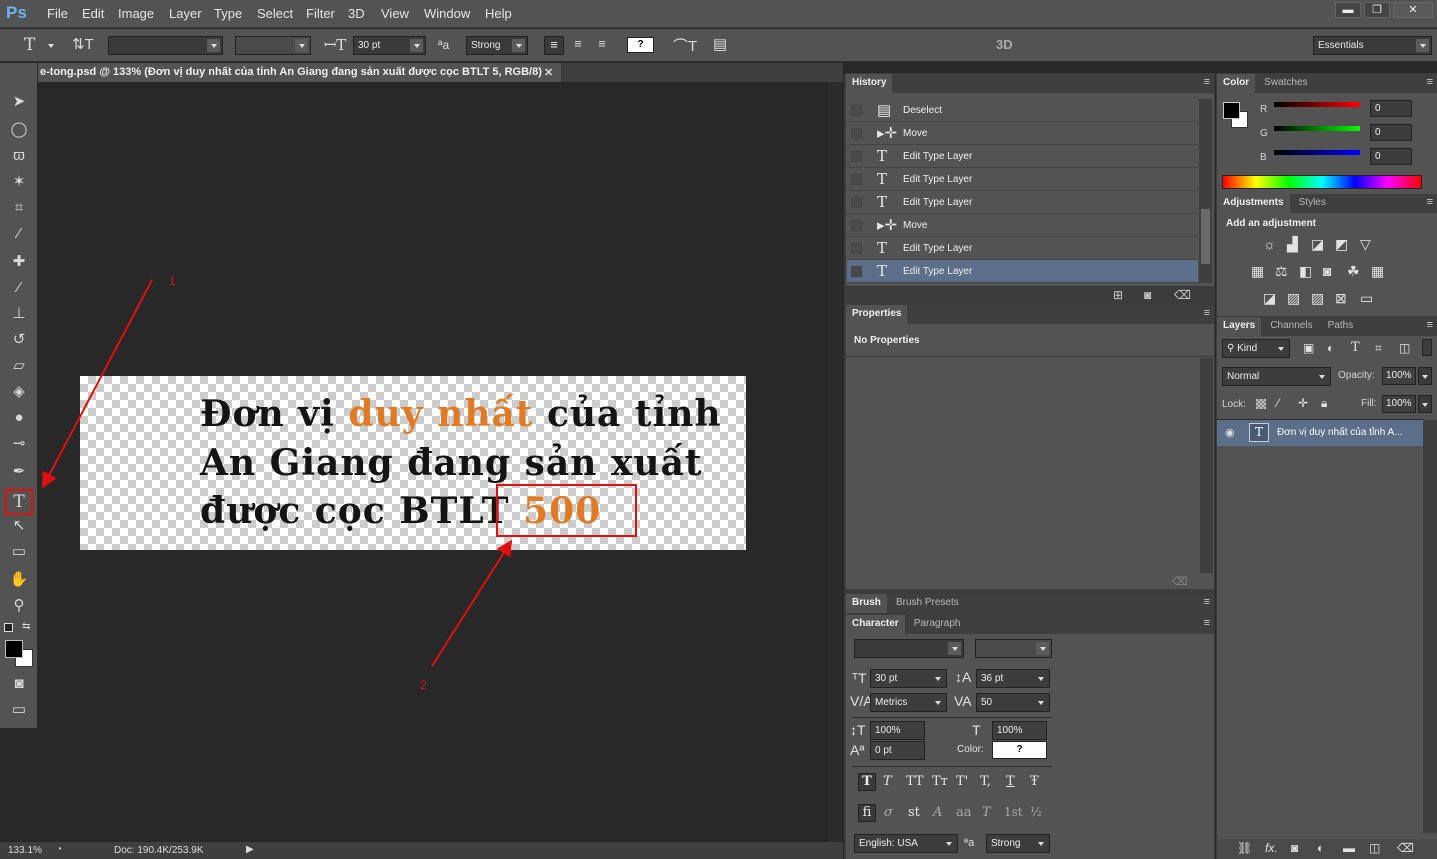 The height and width of the screenshot is (859, 1437). I want to click on char-horizontal-scale-field: 100%, so click(1019, 730).